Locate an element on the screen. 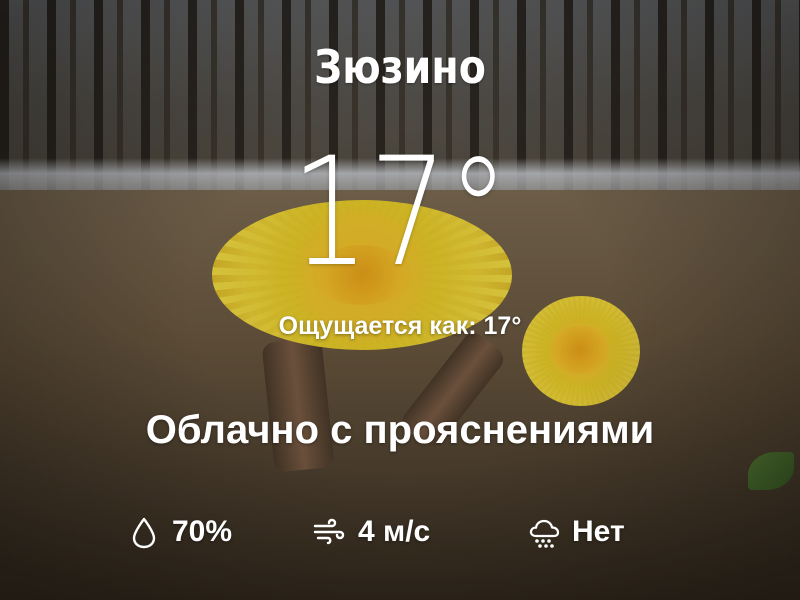 Image resolution: width=800 pixels, height=600 pixels. humidity-stat: 70% is located at coordinates (179, 532).